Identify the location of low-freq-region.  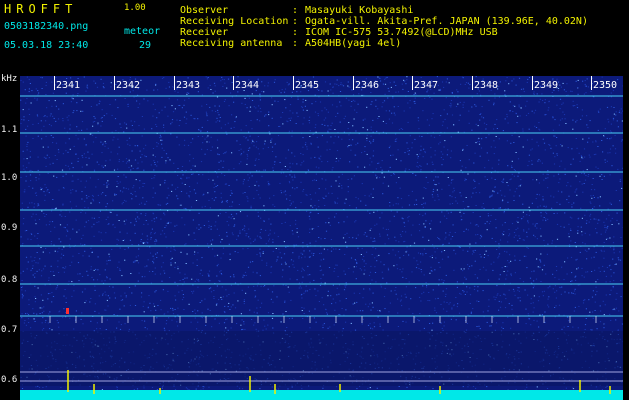
(321, 358).